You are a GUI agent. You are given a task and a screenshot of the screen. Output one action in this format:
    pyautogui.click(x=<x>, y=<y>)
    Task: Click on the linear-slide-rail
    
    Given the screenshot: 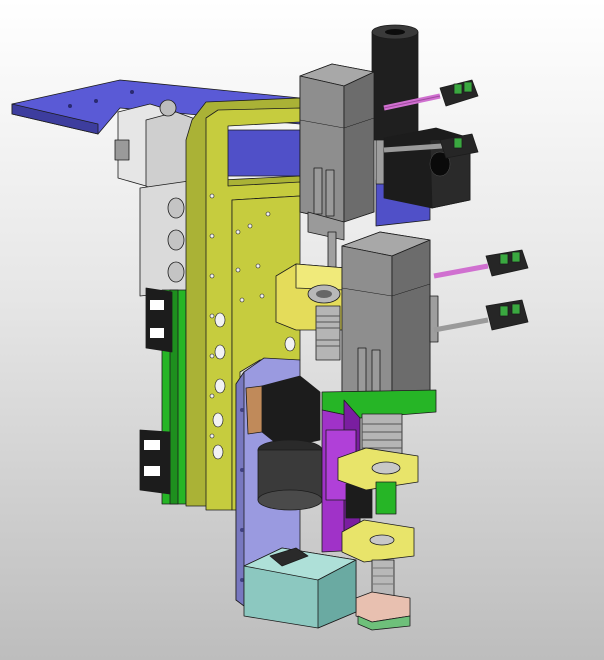 What is the action you would take?
    pyautogui.click(x=163, y=396)
    